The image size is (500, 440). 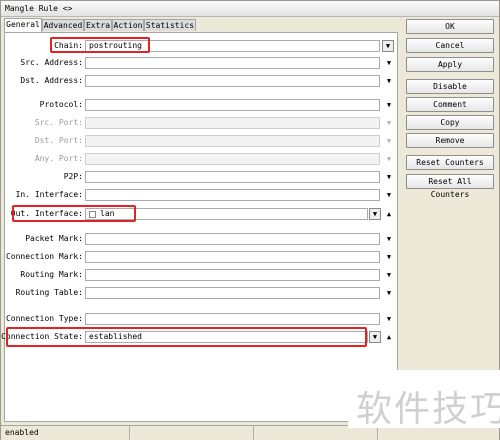 I want to click on window-title: Mangle Rule <>, so click(x=39, y=8).